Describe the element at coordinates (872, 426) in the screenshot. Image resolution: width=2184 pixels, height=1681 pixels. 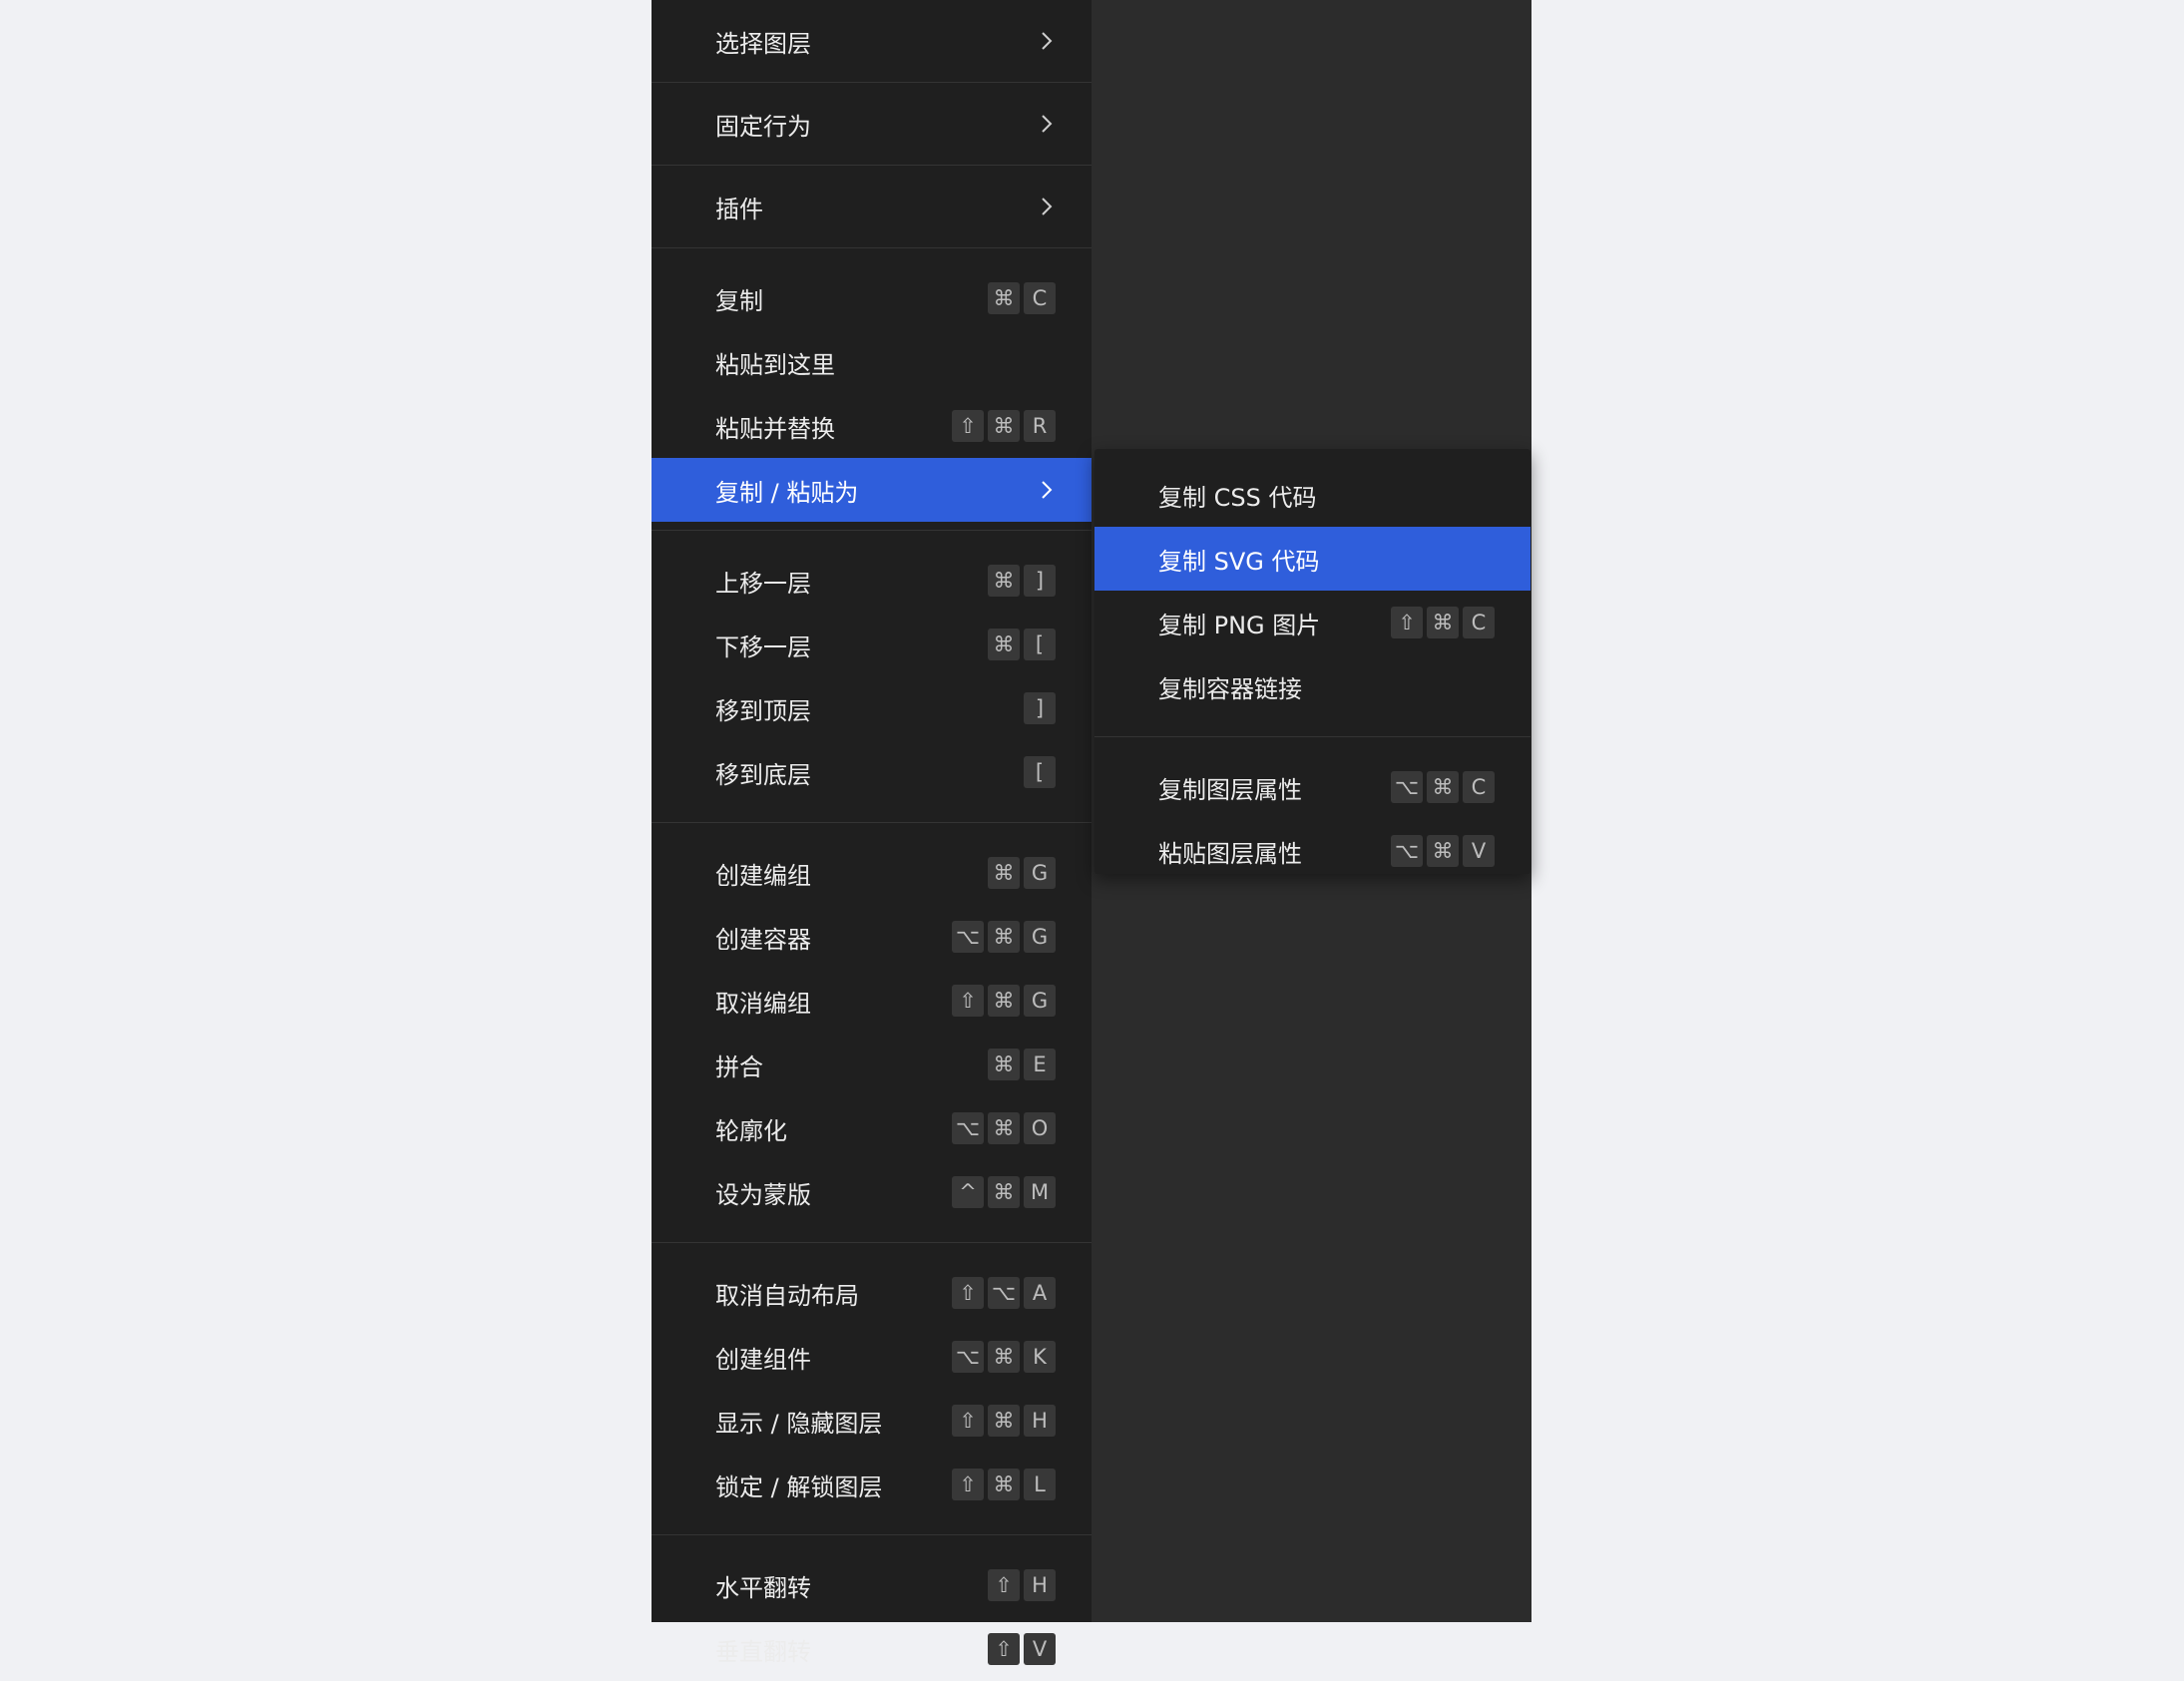
I see `menu-item-paste-replace: 粘贴并替换 ⇧ ⌘ R` at that location.